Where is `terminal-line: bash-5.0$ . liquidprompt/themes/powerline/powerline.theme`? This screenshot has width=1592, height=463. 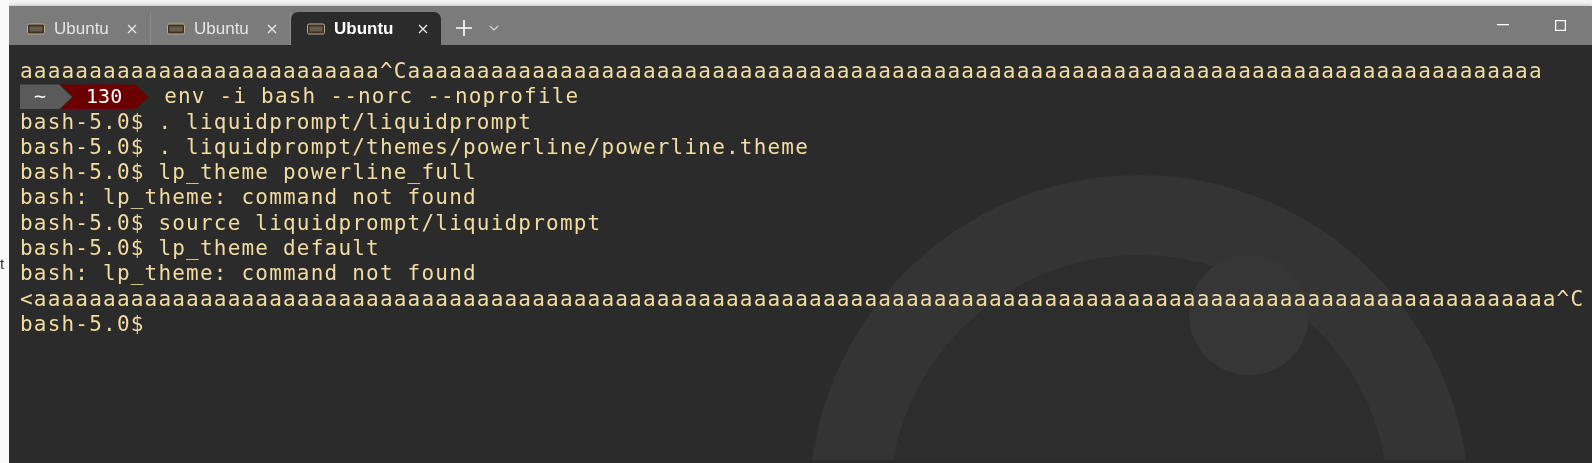 terminal-line: bash-5.0$ . liquidprompt/themes/powerline/powerline.theme is located at coordinates (415, 147).